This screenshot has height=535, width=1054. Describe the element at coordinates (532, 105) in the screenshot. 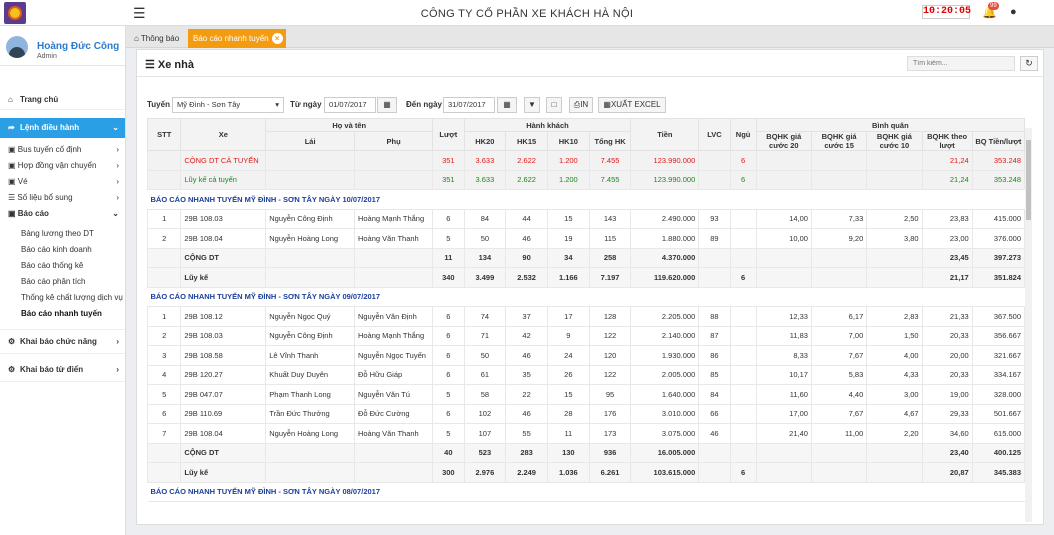

I see `filter-icon: ▼` at that location.